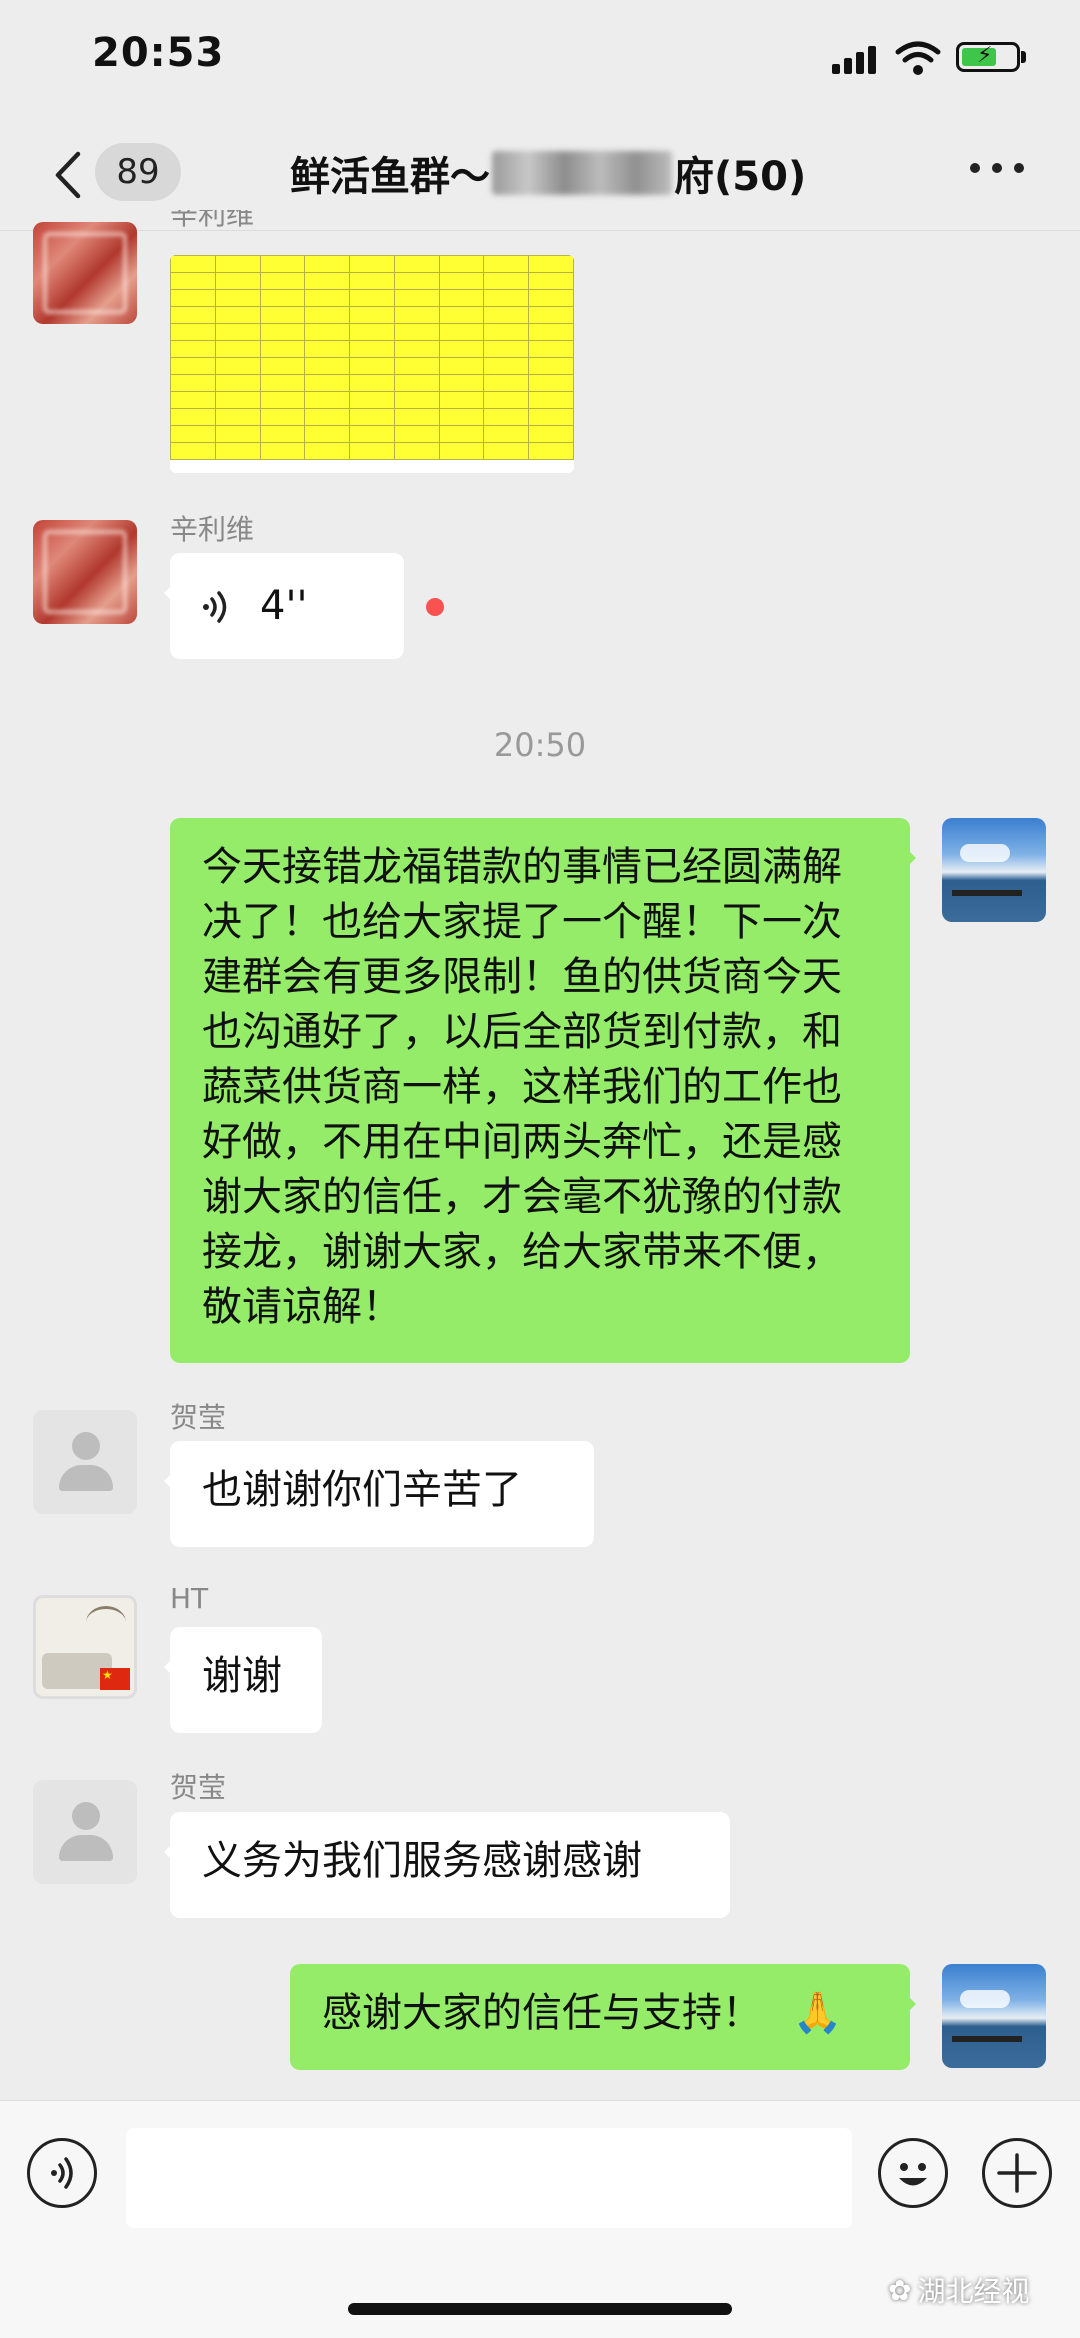 Image resolution: width=1080 pixels, height=2338 pixels. What do you see at coordinates (582, 173) in the screenshot?
I see `blurred-title-segment` at bounding box center [582, 173].